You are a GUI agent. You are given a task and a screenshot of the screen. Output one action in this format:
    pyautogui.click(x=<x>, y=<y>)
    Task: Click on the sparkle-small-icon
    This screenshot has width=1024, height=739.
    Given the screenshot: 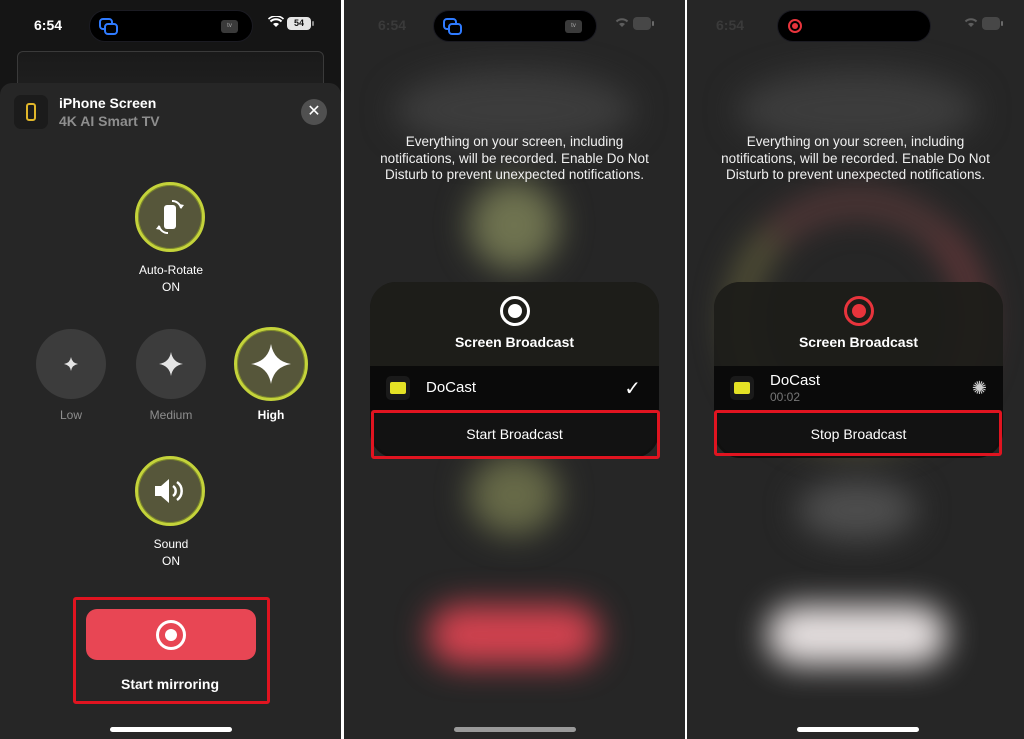 What is the action you would take?
    pyautogui.click(x=71, y=364)
    